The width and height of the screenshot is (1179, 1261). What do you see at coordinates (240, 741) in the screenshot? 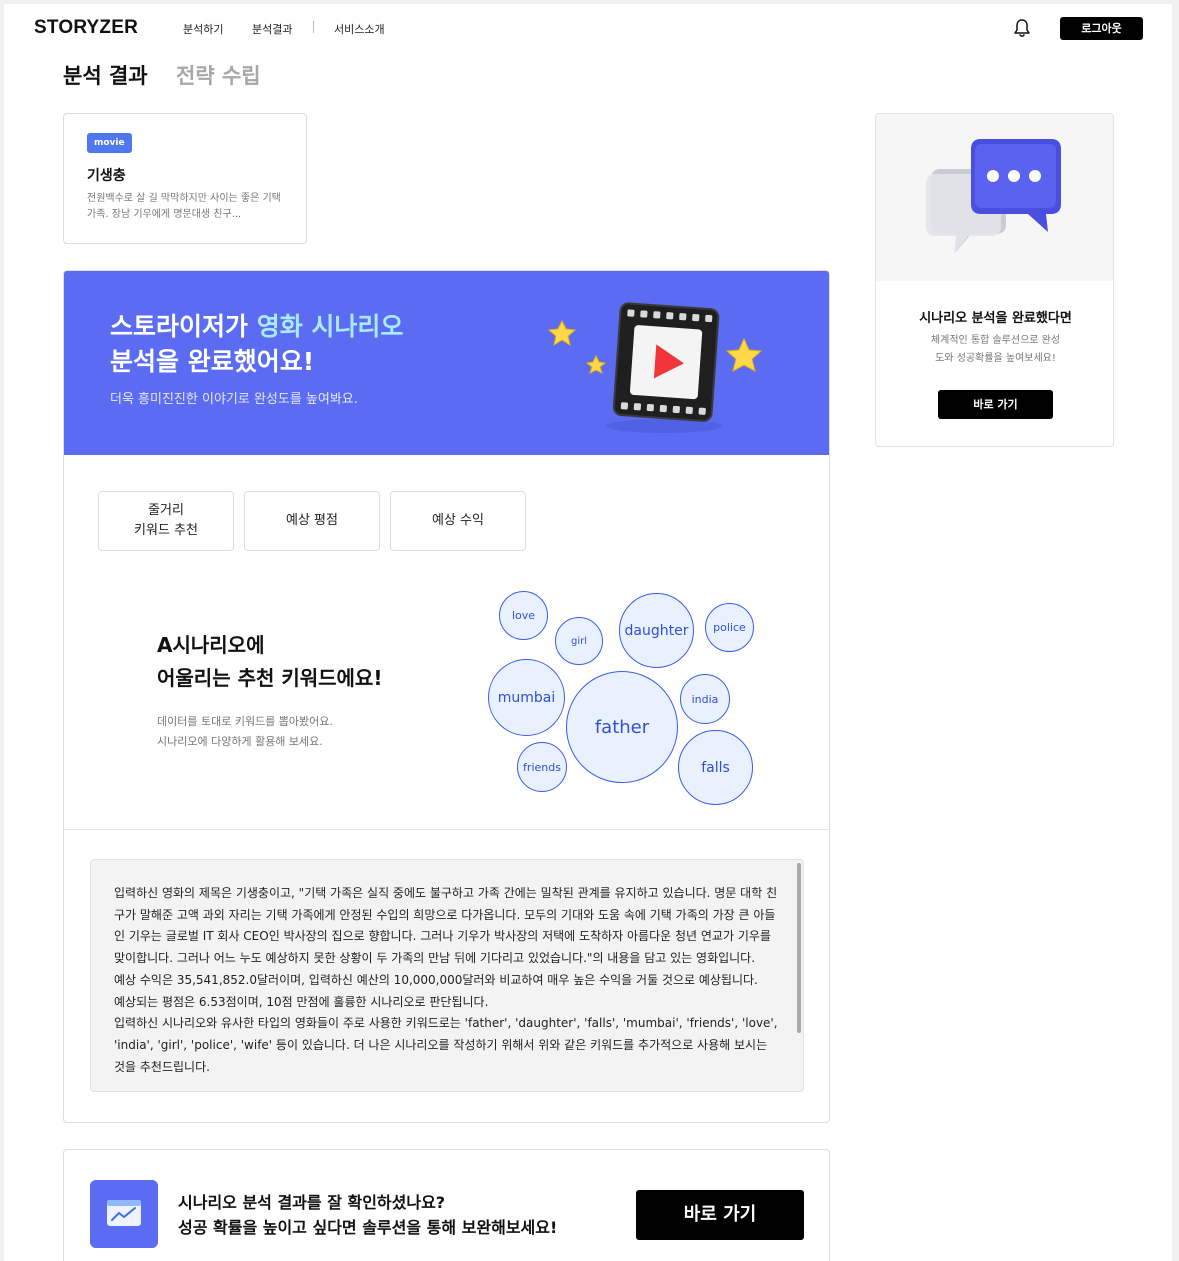
I see `keyword-desc-line2: 시나리오에 다양하게 활용해 보세요.` at bounding box center [240, 741].